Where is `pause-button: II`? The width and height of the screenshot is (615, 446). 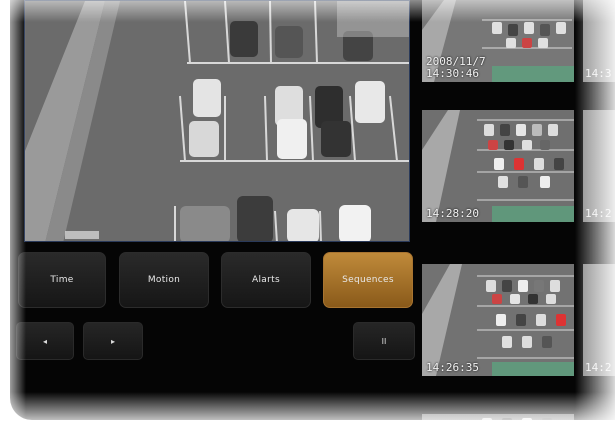 pause-button: II is located at coordinates (384, 341).